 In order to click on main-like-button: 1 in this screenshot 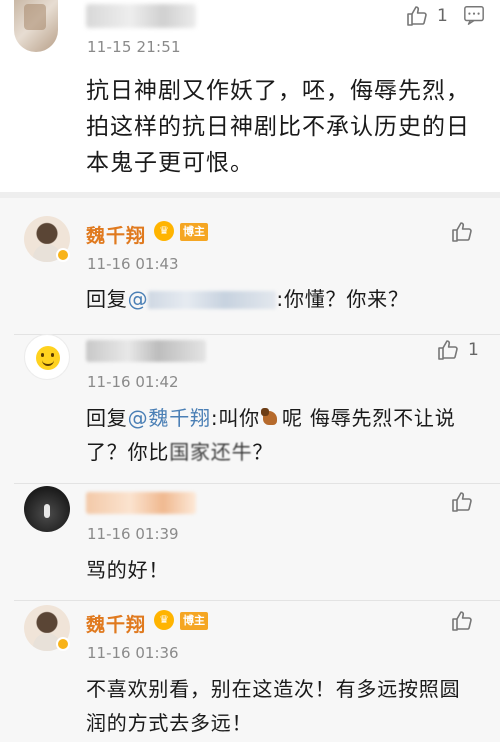, I will do `click(426, 16)`.